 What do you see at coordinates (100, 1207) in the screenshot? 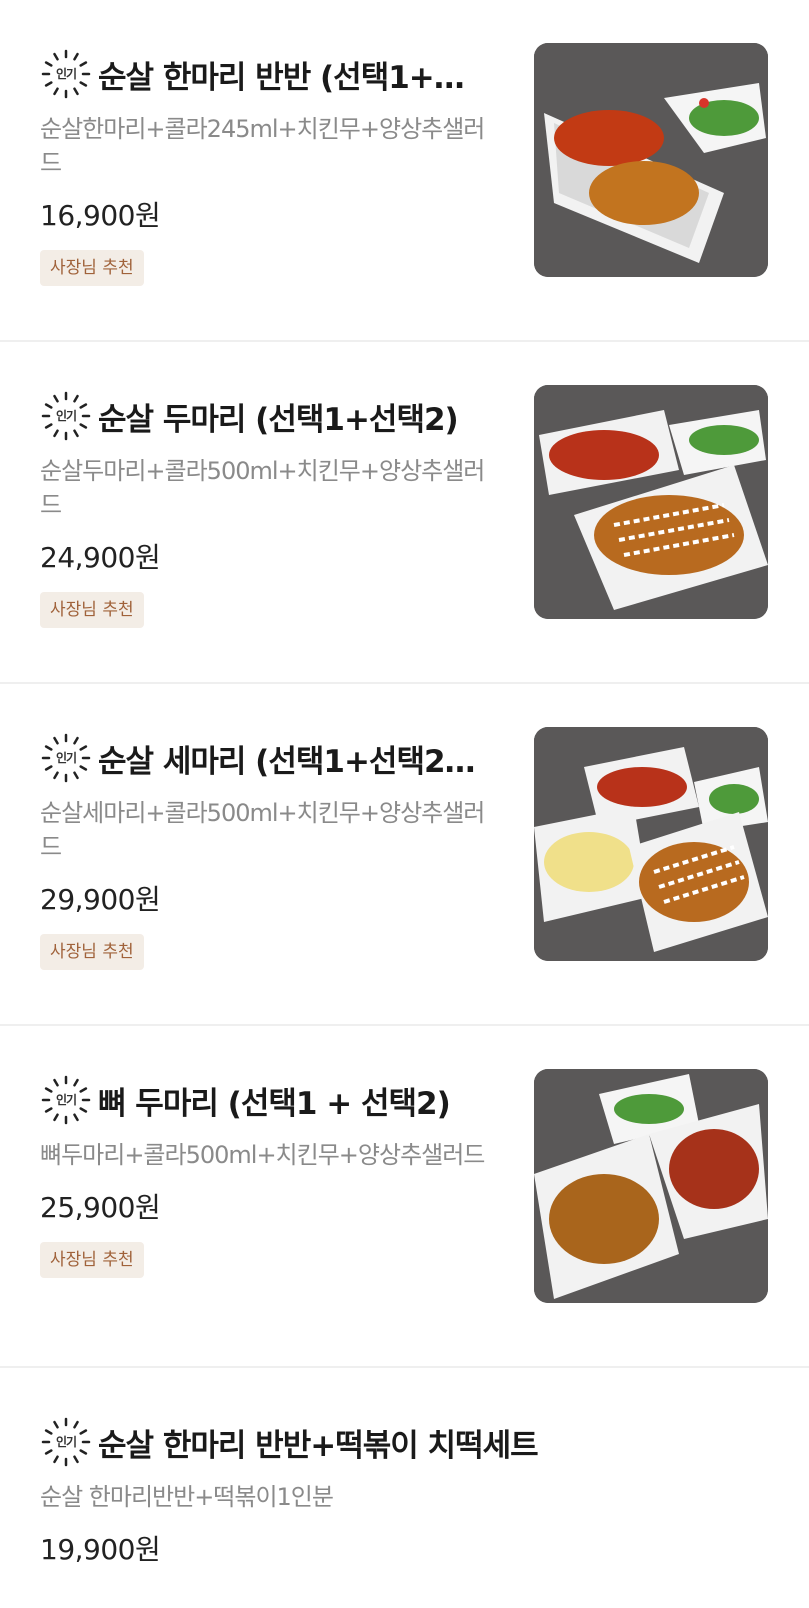
I see `menu-item-price: 25,900원` at bounding box center [100, 1207].